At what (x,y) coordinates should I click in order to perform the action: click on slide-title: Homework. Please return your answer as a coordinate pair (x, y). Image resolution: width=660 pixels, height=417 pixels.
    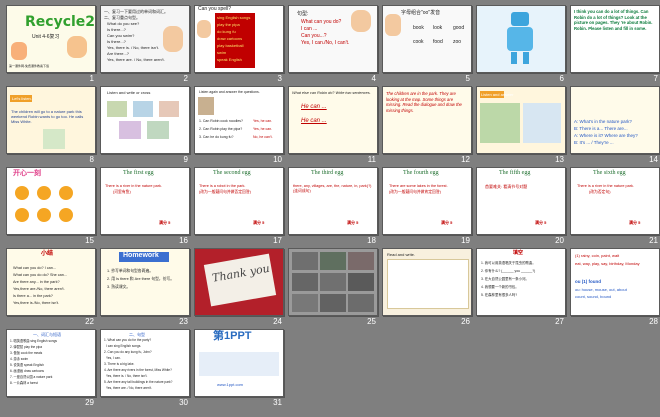
    Looking at the image, I should click on (141, 255).